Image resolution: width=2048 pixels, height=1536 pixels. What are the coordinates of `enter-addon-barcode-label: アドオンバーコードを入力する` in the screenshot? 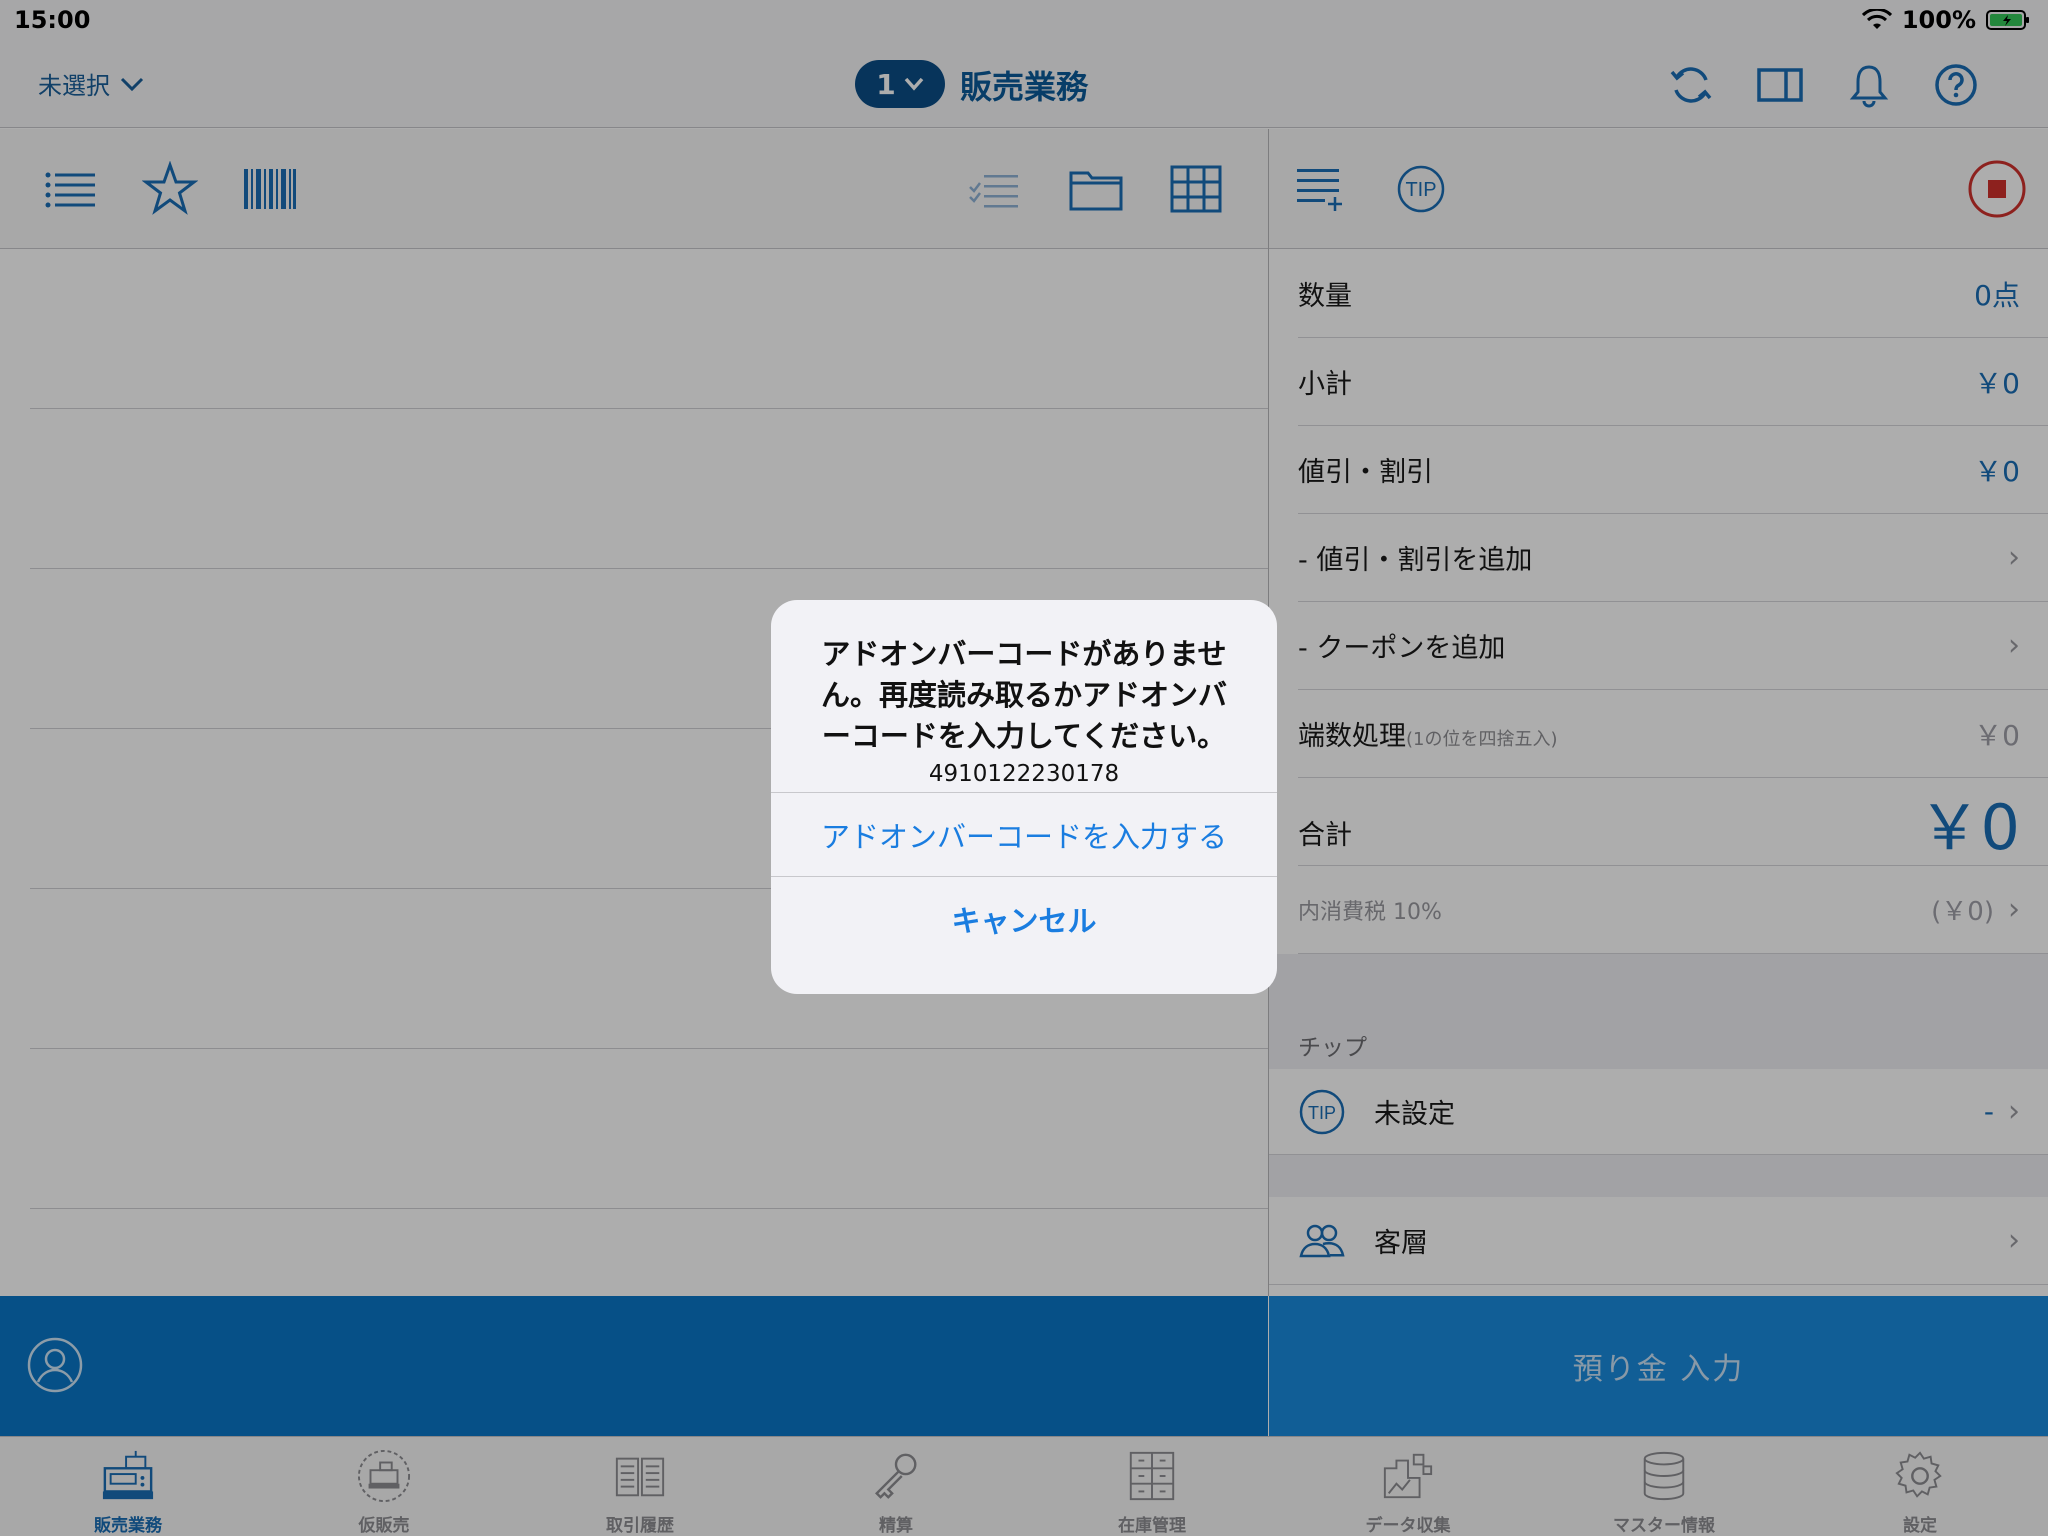 It's located at (1023, 836).